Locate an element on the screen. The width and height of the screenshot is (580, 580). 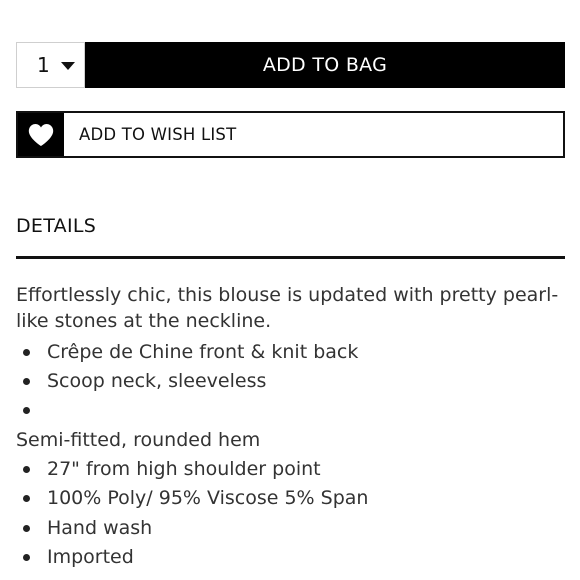
detail-line: Semi-fitted, rounded hem is located at coordinates (138, 440).